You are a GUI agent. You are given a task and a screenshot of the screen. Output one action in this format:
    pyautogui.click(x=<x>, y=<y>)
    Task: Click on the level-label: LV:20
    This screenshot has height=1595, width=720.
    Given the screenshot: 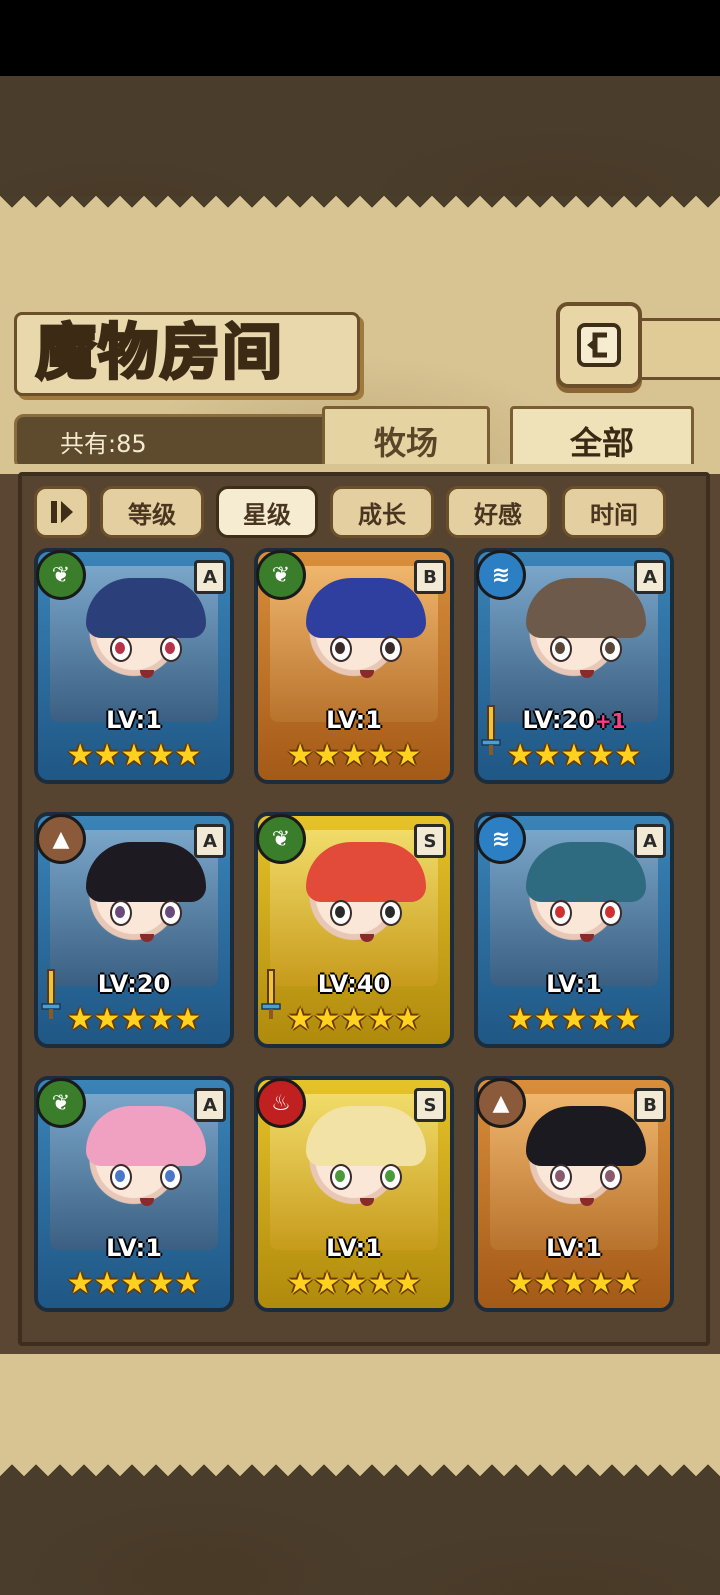 What is the action you would take?
    pyautogui.click(x=134, y=984)
    